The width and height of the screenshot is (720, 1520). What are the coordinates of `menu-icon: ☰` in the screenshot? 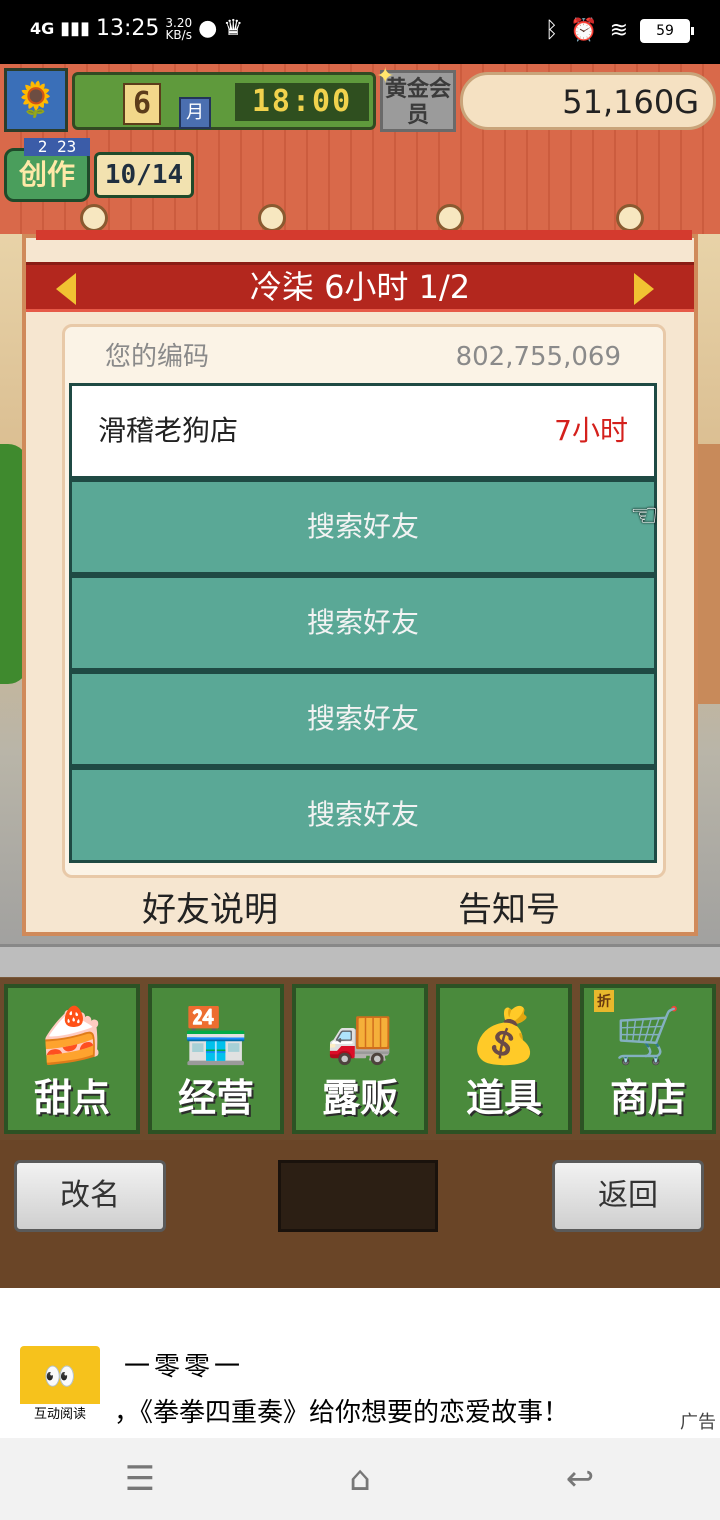 It's located at (140, 1479).